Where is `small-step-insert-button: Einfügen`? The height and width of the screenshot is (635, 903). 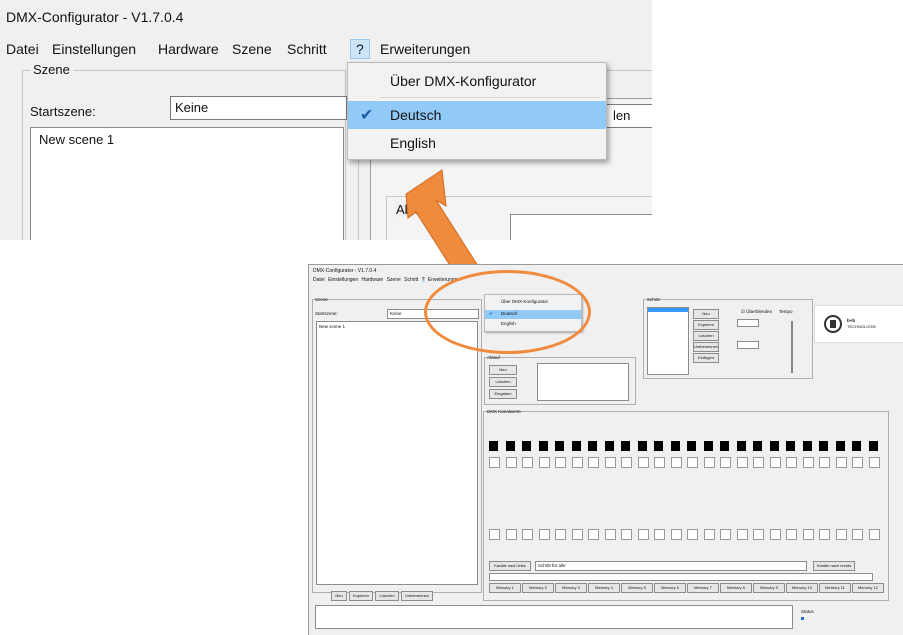 small-step-insert-button: Einfügen is located at coordinates (706, 358).